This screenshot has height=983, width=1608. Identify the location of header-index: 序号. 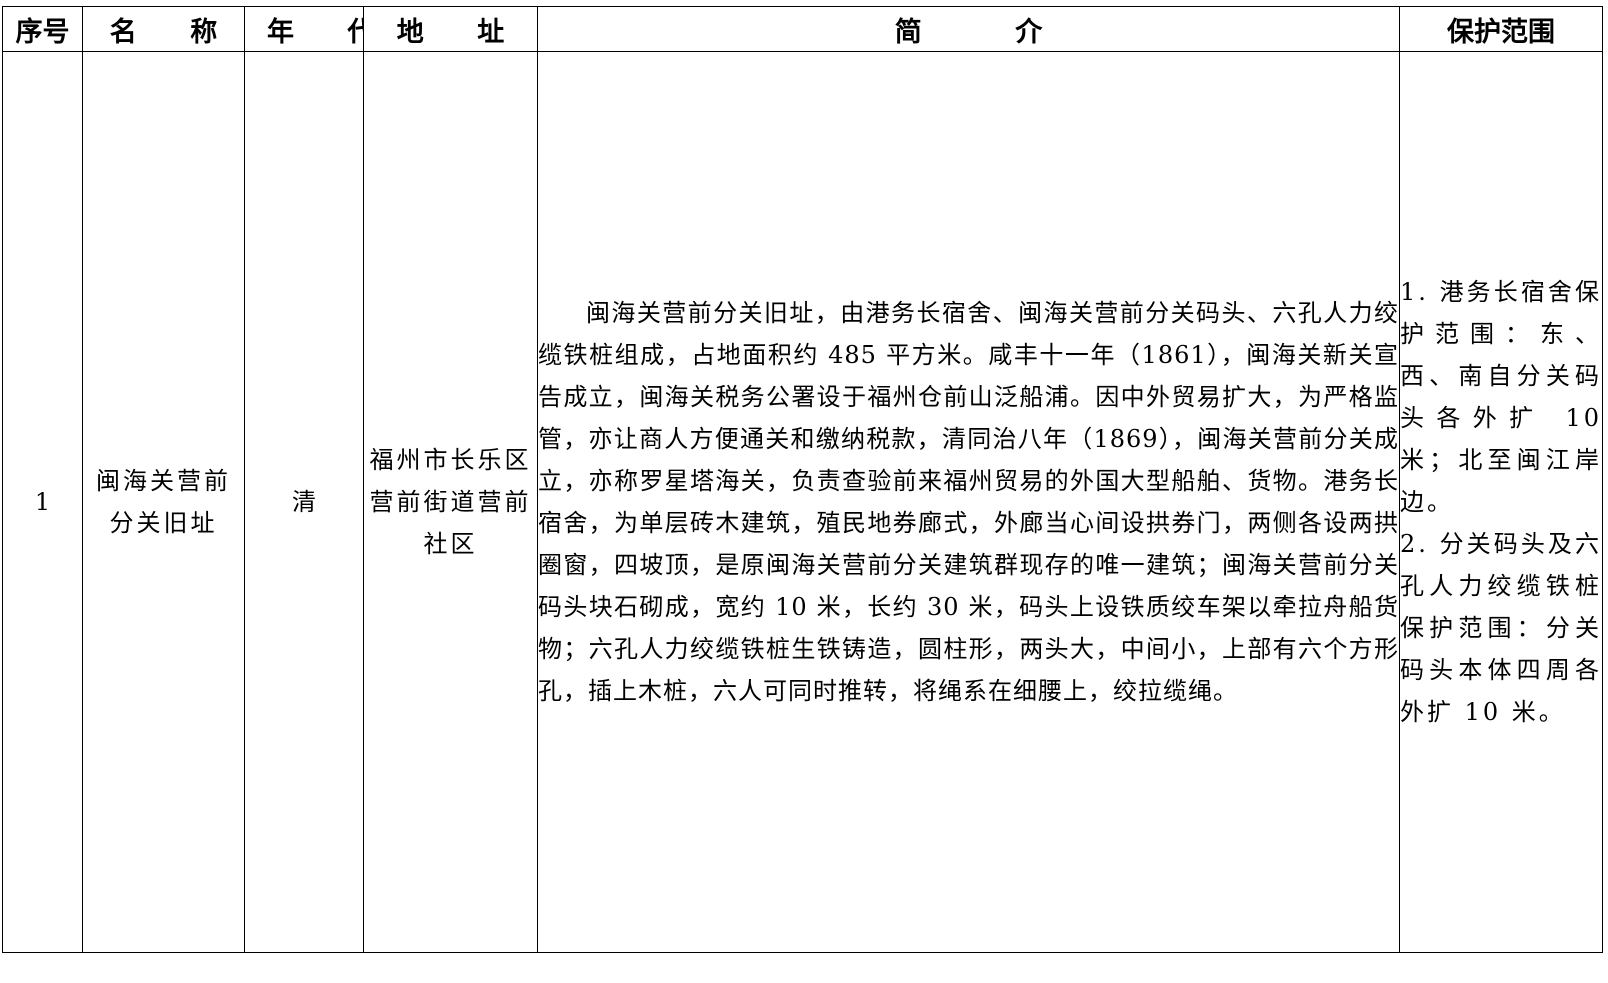
(42, 29).